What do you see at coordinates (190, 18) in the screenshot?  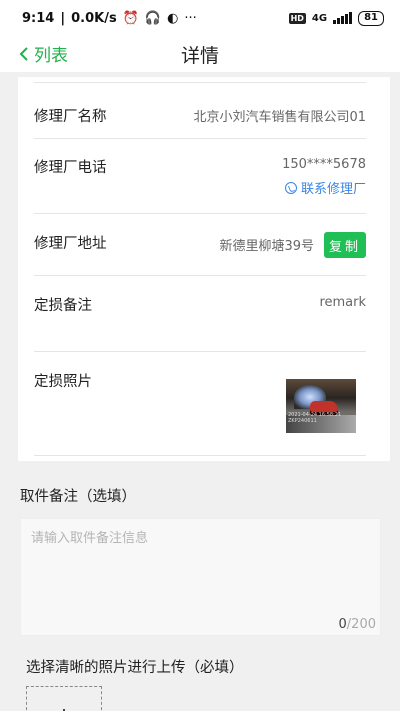 I see `more-icon: ···` at bounding box center [190, 18].